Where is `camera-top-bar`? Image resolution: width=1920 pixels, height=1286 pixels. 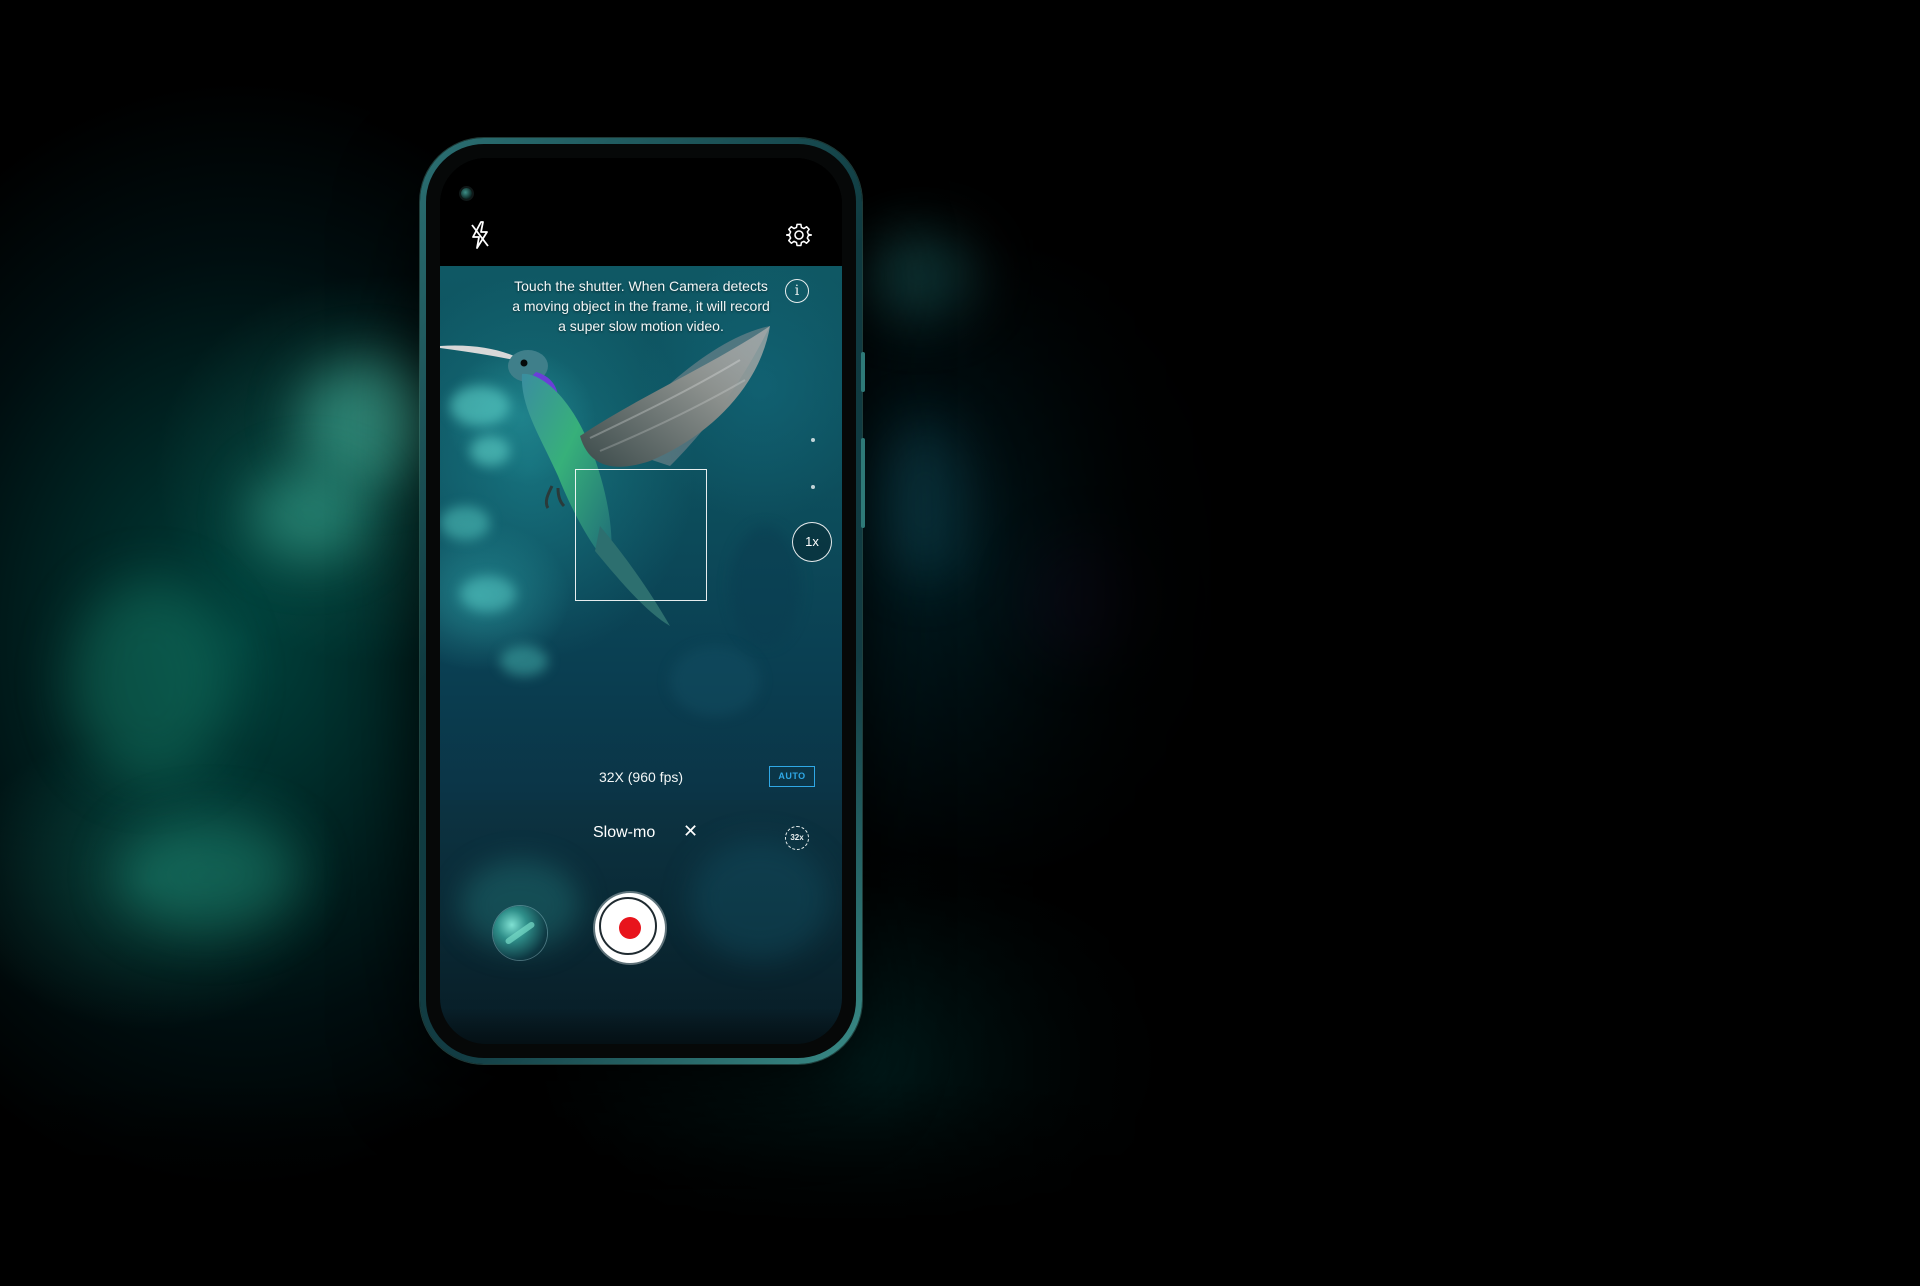 camera-top-bar is located at coordinates (641, 212).